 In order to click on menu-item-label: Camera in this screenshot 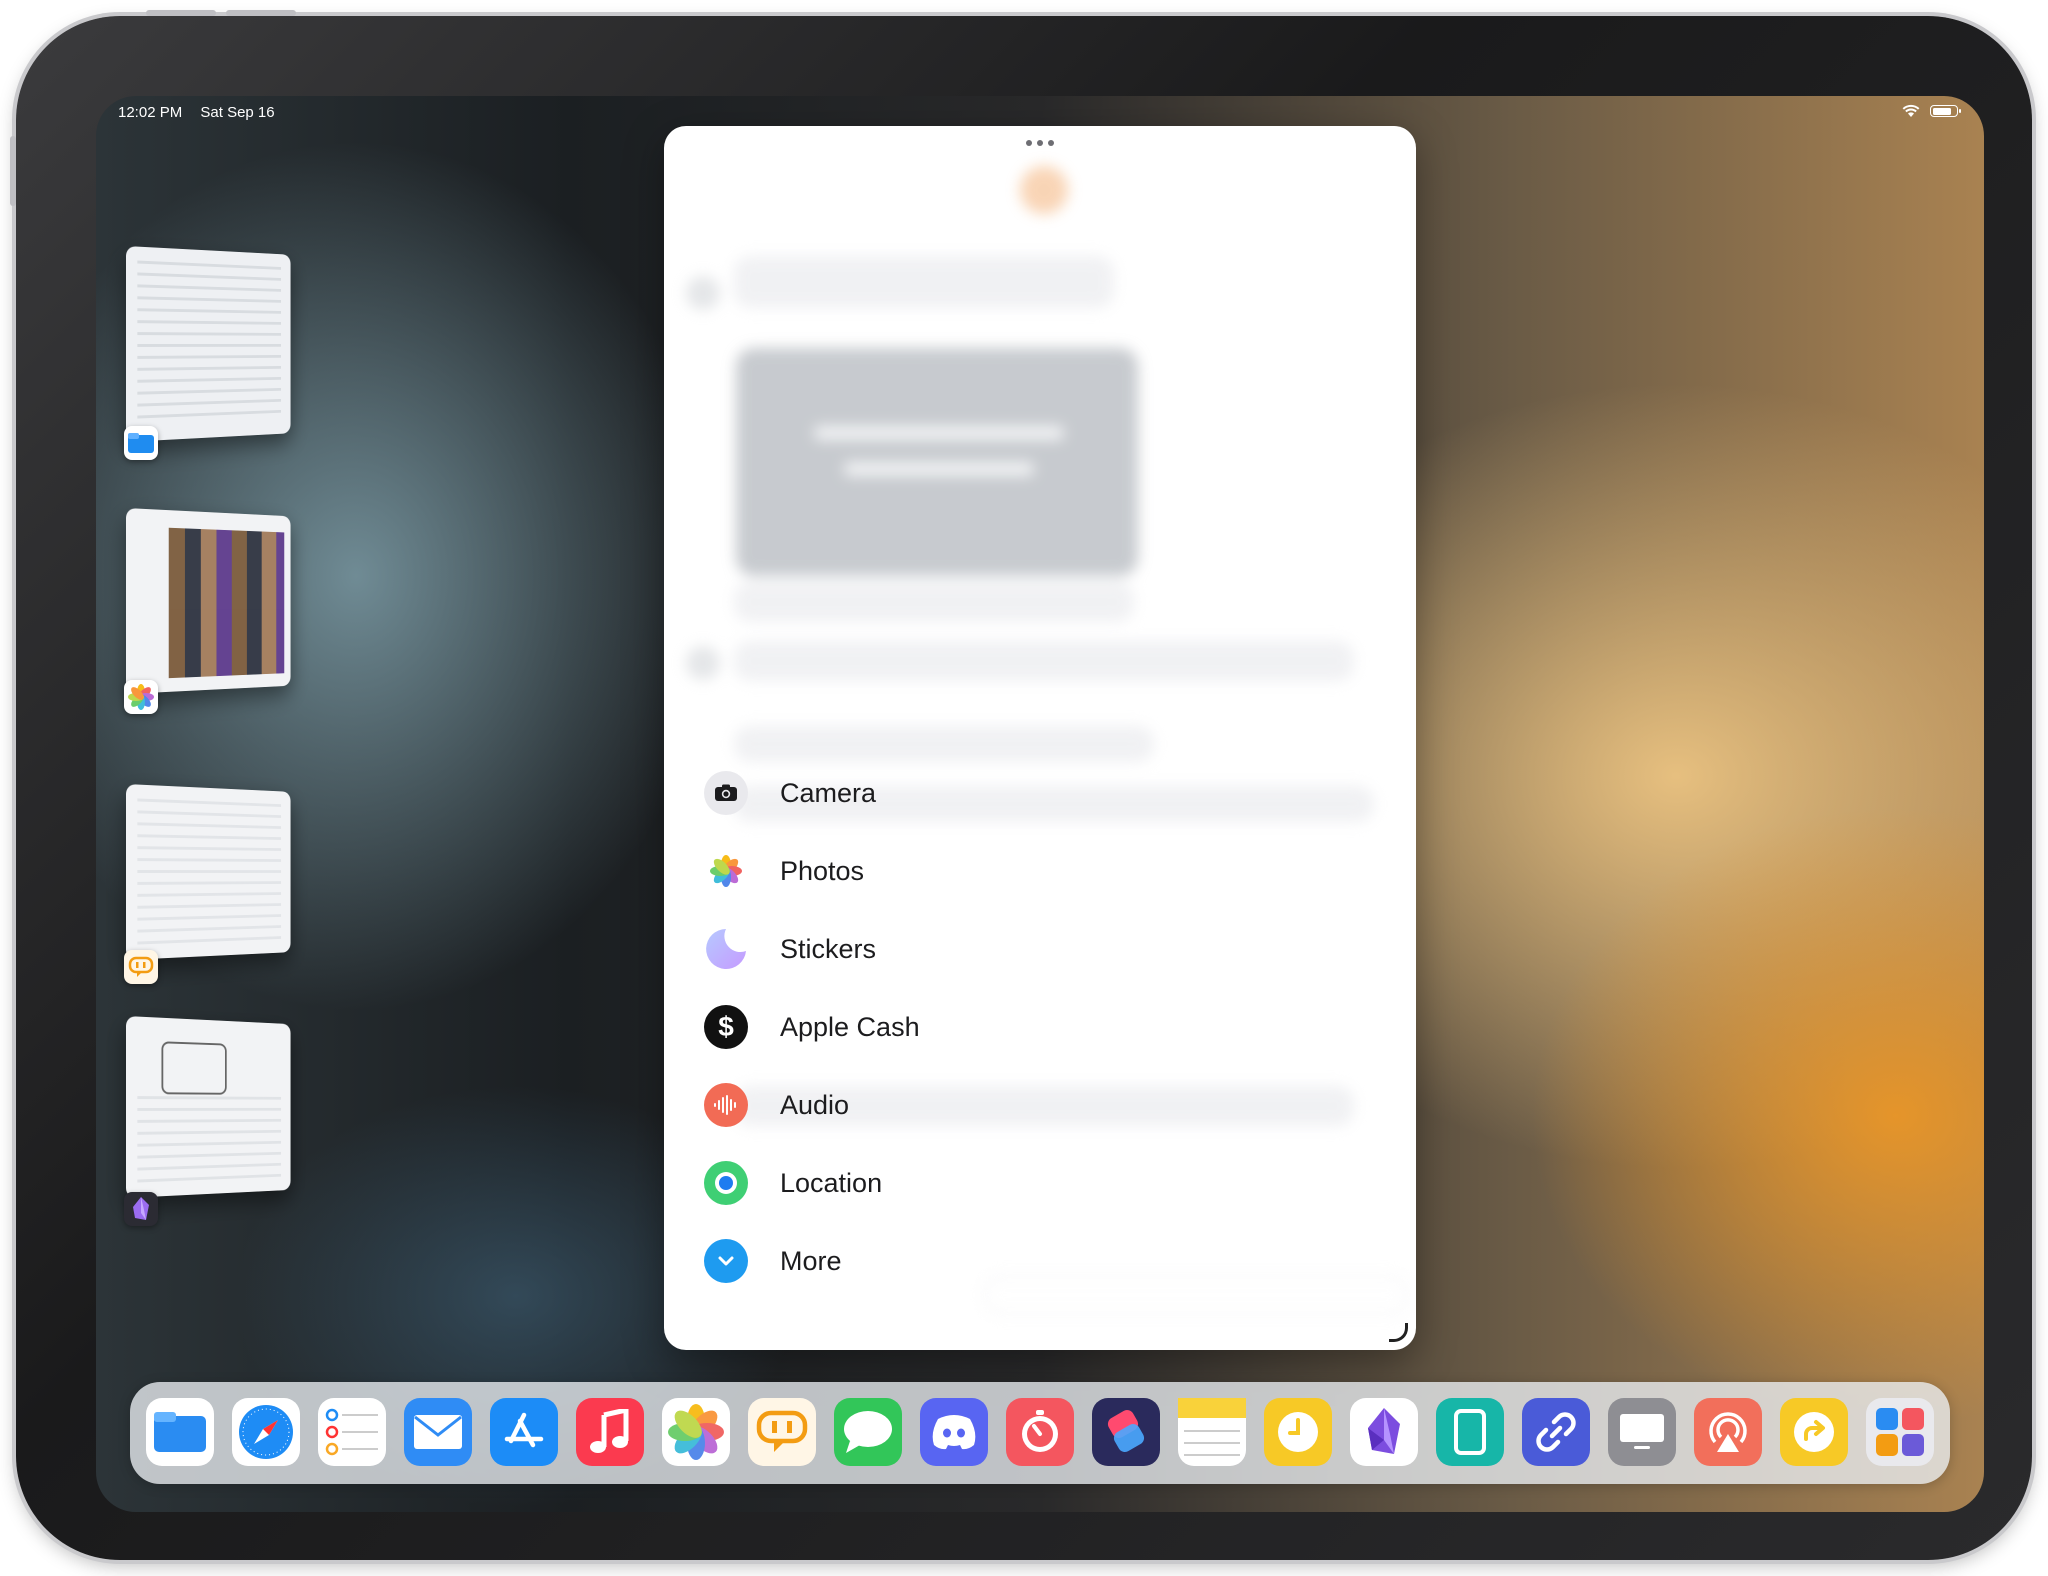, I will do `click(828, 792)`.